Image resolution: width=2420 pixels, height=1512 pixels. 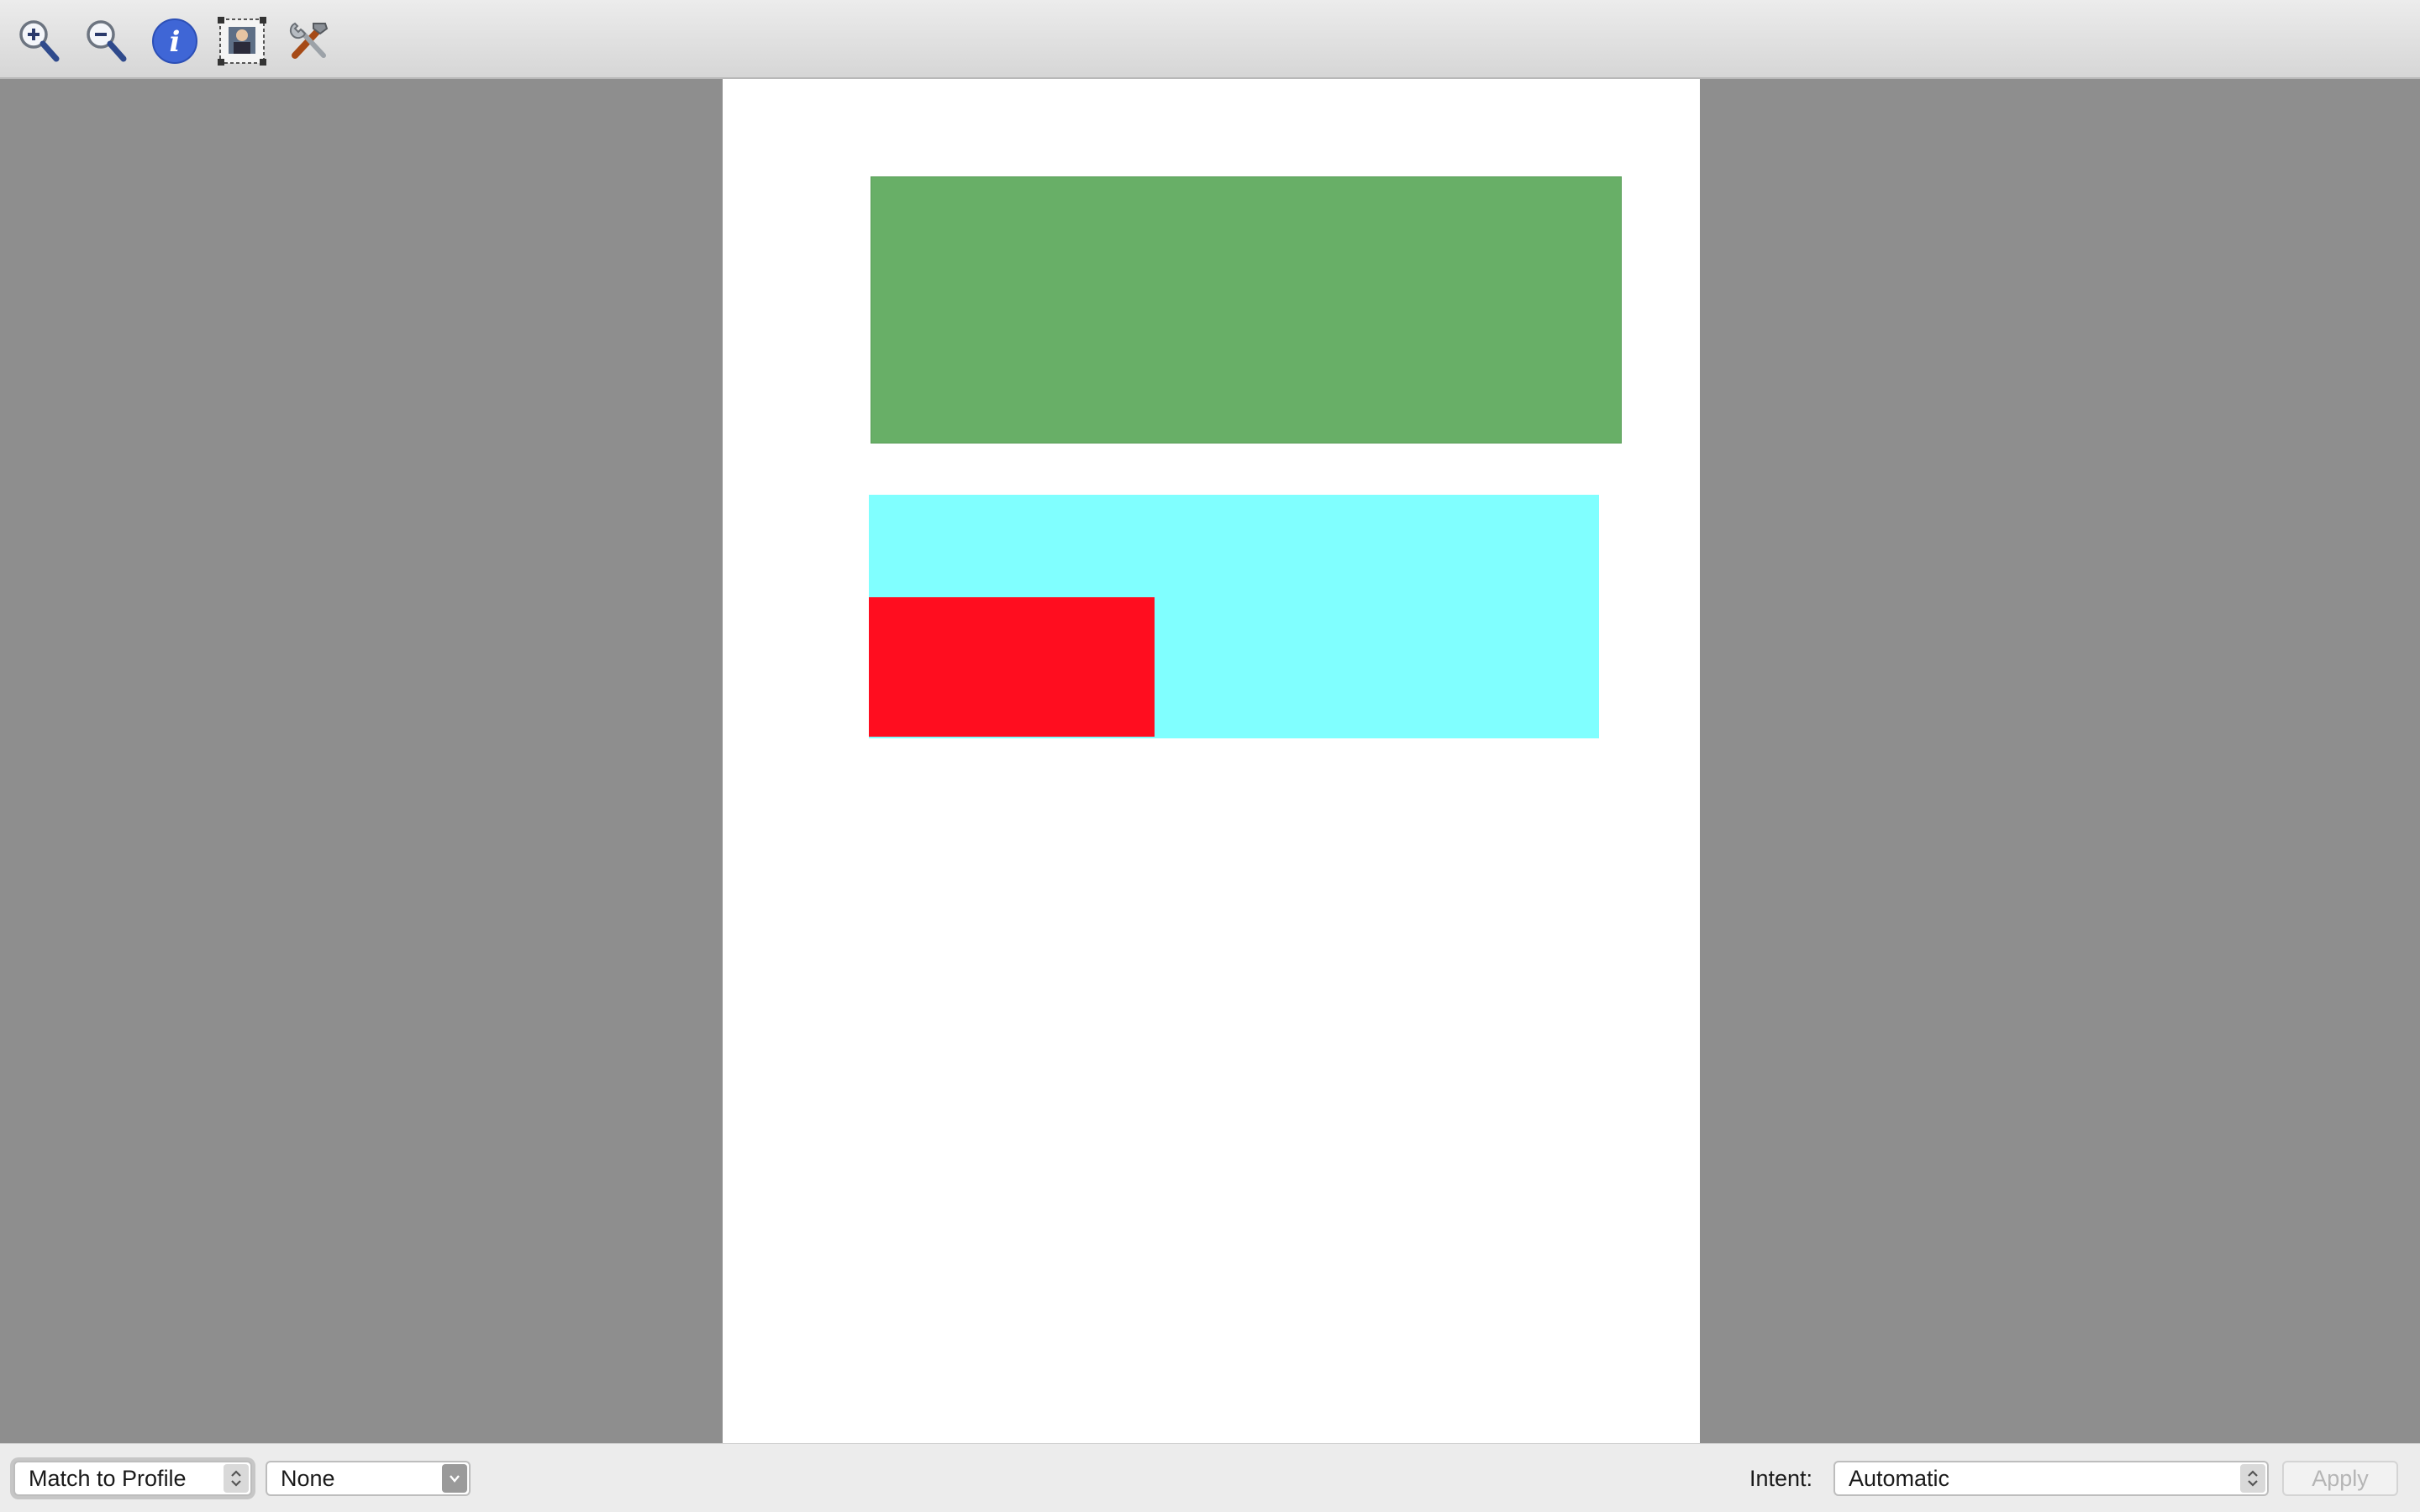 I want to click on image-crop-icon, so click(x=242, y=41).